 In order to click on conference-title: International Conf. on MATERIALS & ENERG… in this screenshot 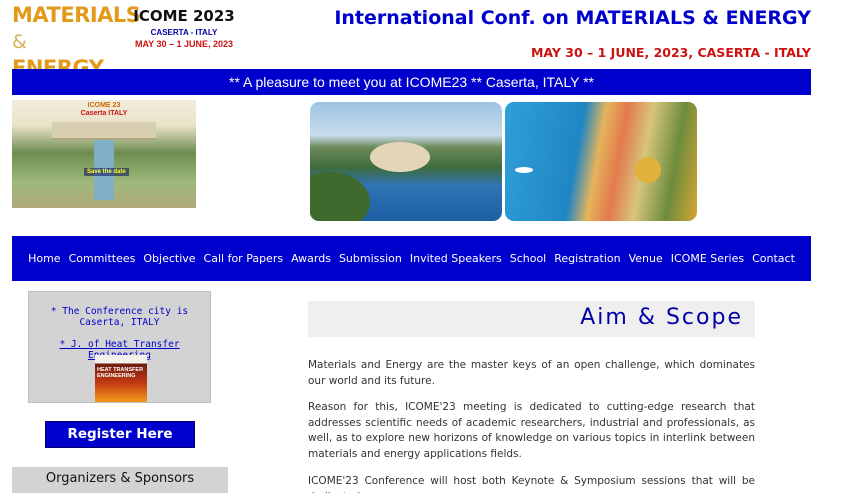, I will do `click(572, 18)`.